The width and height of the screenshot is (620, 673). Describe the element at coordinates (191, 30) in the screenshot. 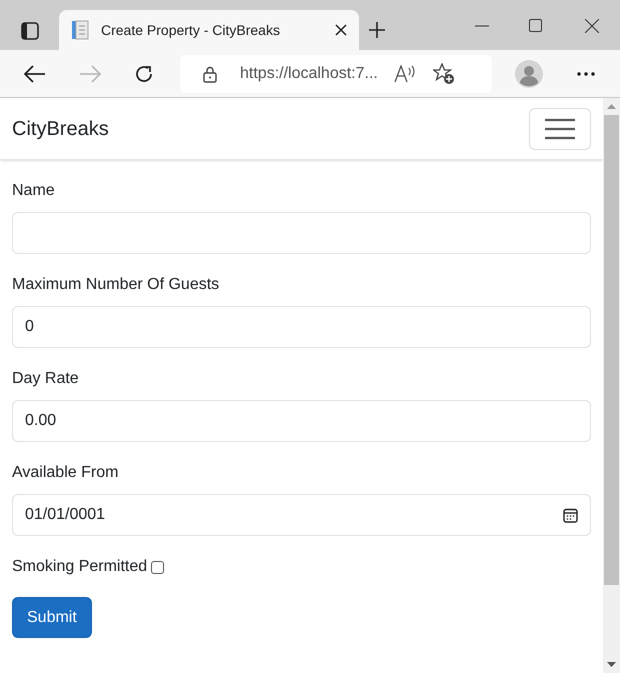

I see `tab-title: Create Property - CityBreaks` at that location.